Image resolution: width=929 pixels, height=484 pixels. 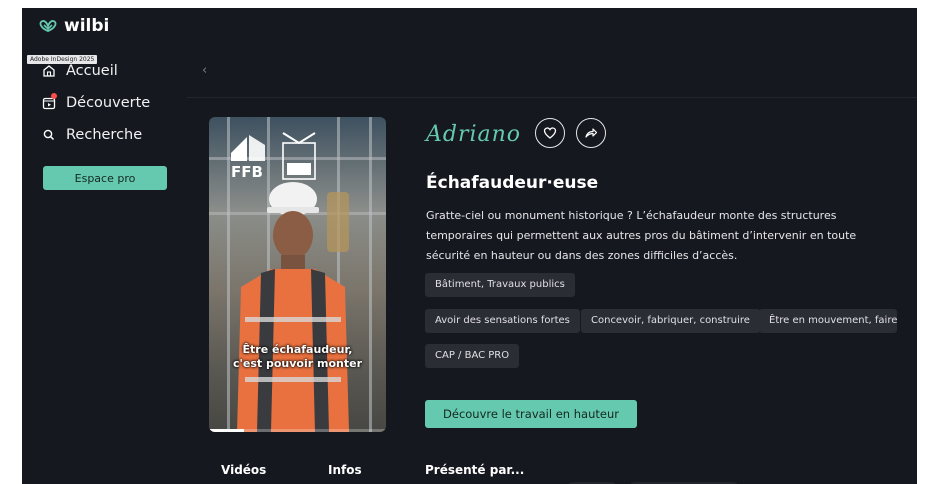 What do you see at coordinates (502, 321) in the screenshot?
I see `trait-tag: Avoir des sensations fortes` at bounding box center [502, 321].